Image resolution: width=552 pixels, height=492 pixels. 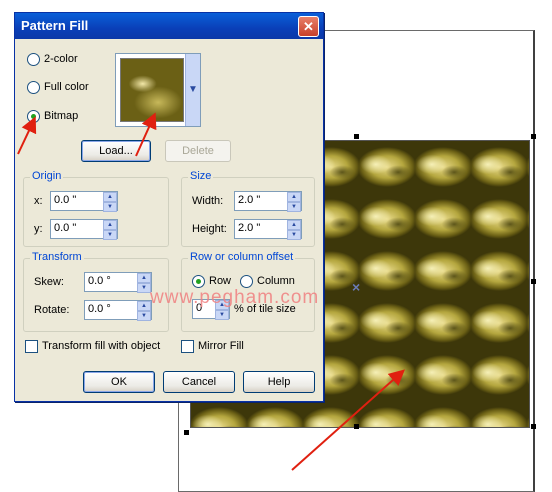 I want to click on radio-label: Row, so click(x=220, y=281).